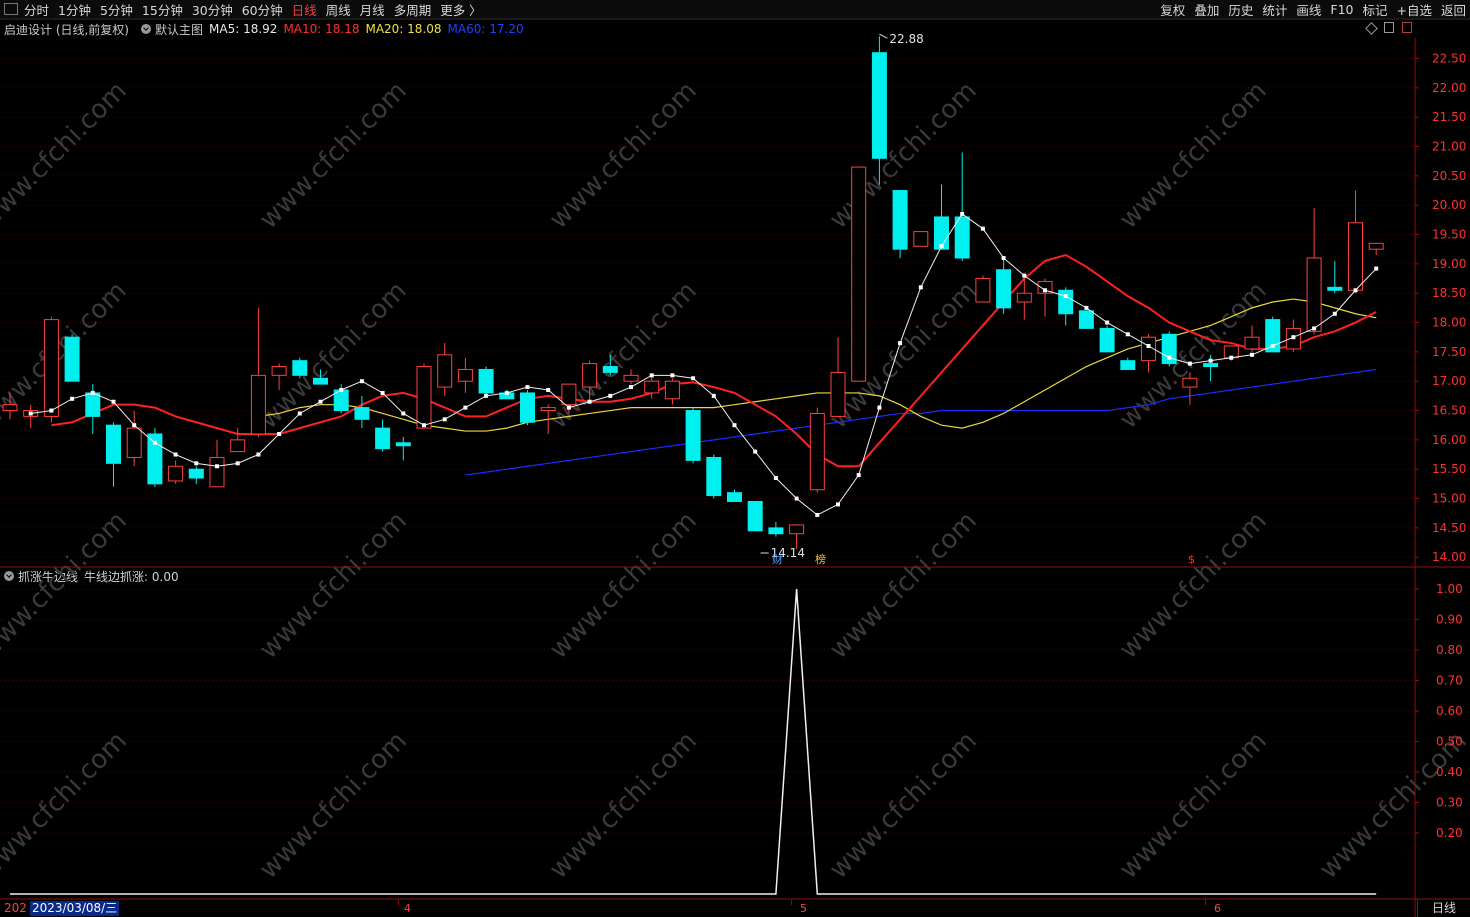  Describe the element at coordinates (1449, 440) in the screenshot. I see `y-tick-label: 16.00` at that location.